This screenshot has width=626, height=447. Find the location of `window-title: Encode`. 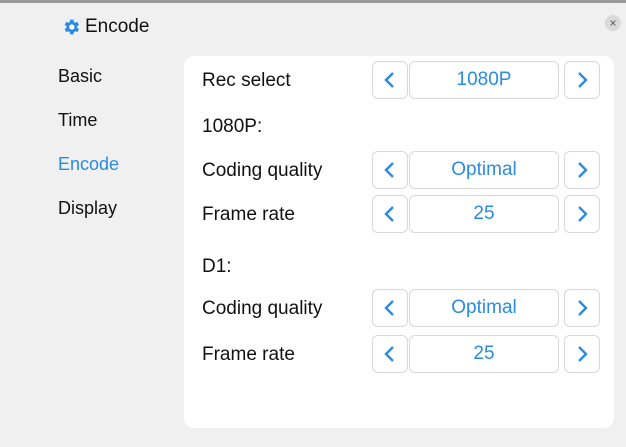

window-title: Encode is located at coordinates (105, 27).